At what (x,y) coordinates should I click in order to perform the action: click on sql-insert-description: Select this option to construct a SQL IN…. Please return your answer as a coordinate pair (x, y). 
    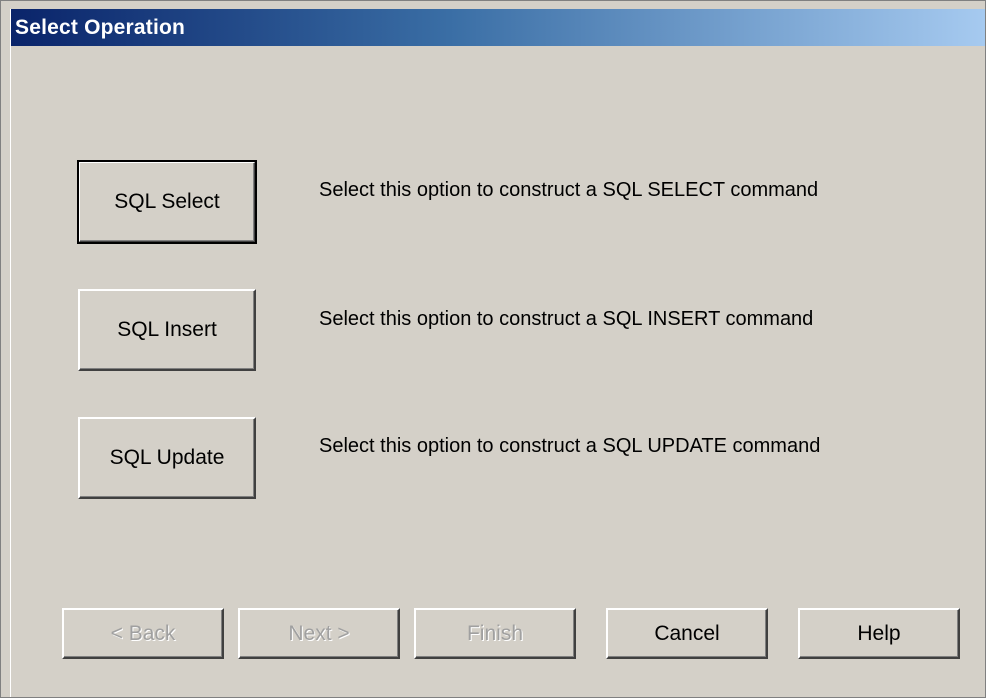
    Looking at the image, I should click on (566, 319).